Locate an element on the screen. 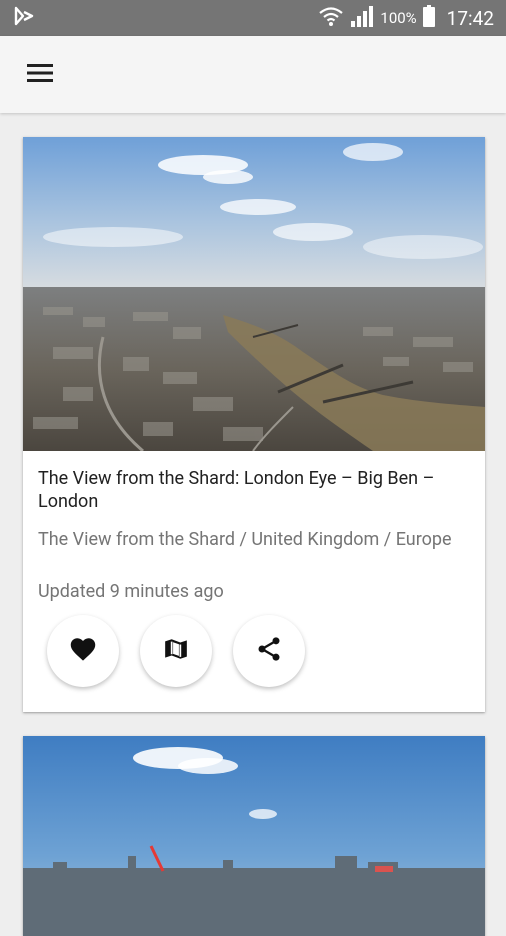  update-time: Updated 9 minutes ago is located at coordinates (131, 591).